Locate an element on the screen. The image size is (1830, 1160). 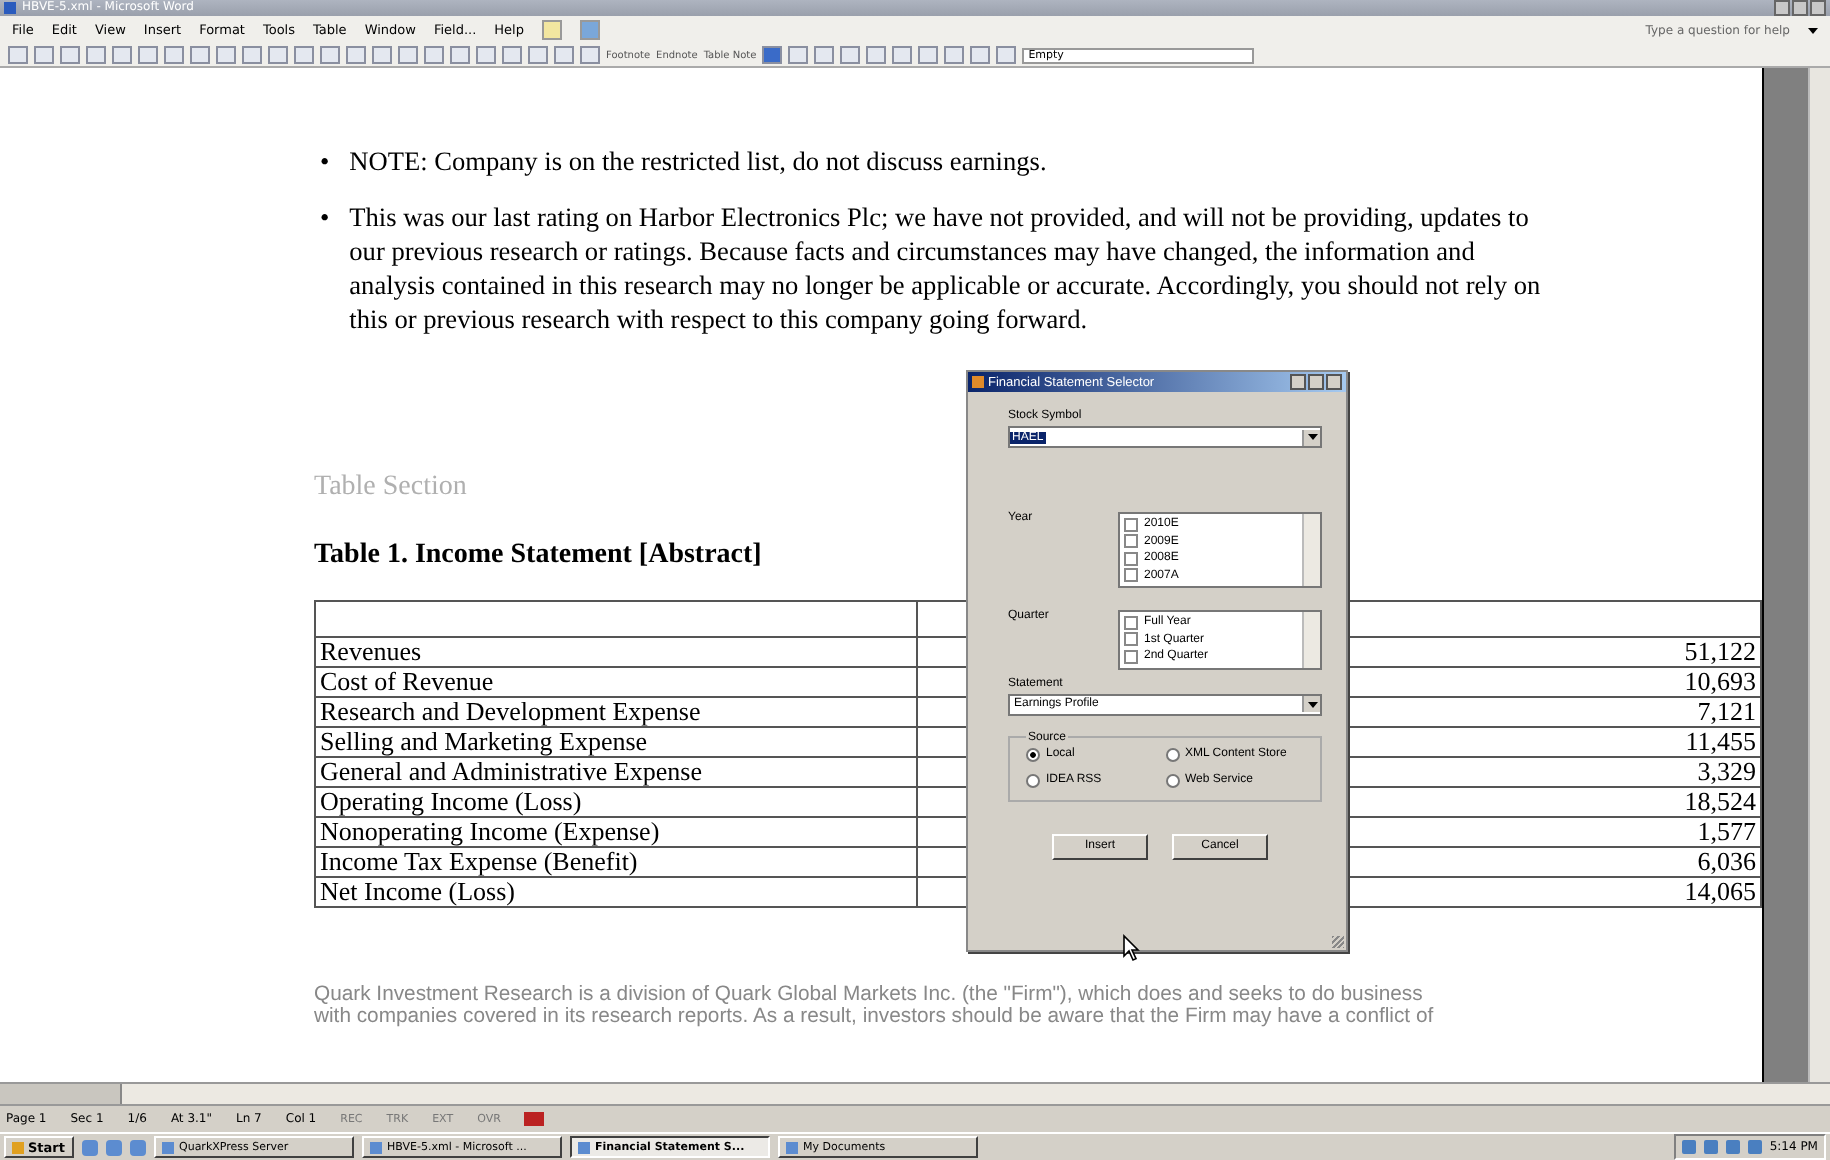
resize-grip-icon is located at coordinates (1338, 942).